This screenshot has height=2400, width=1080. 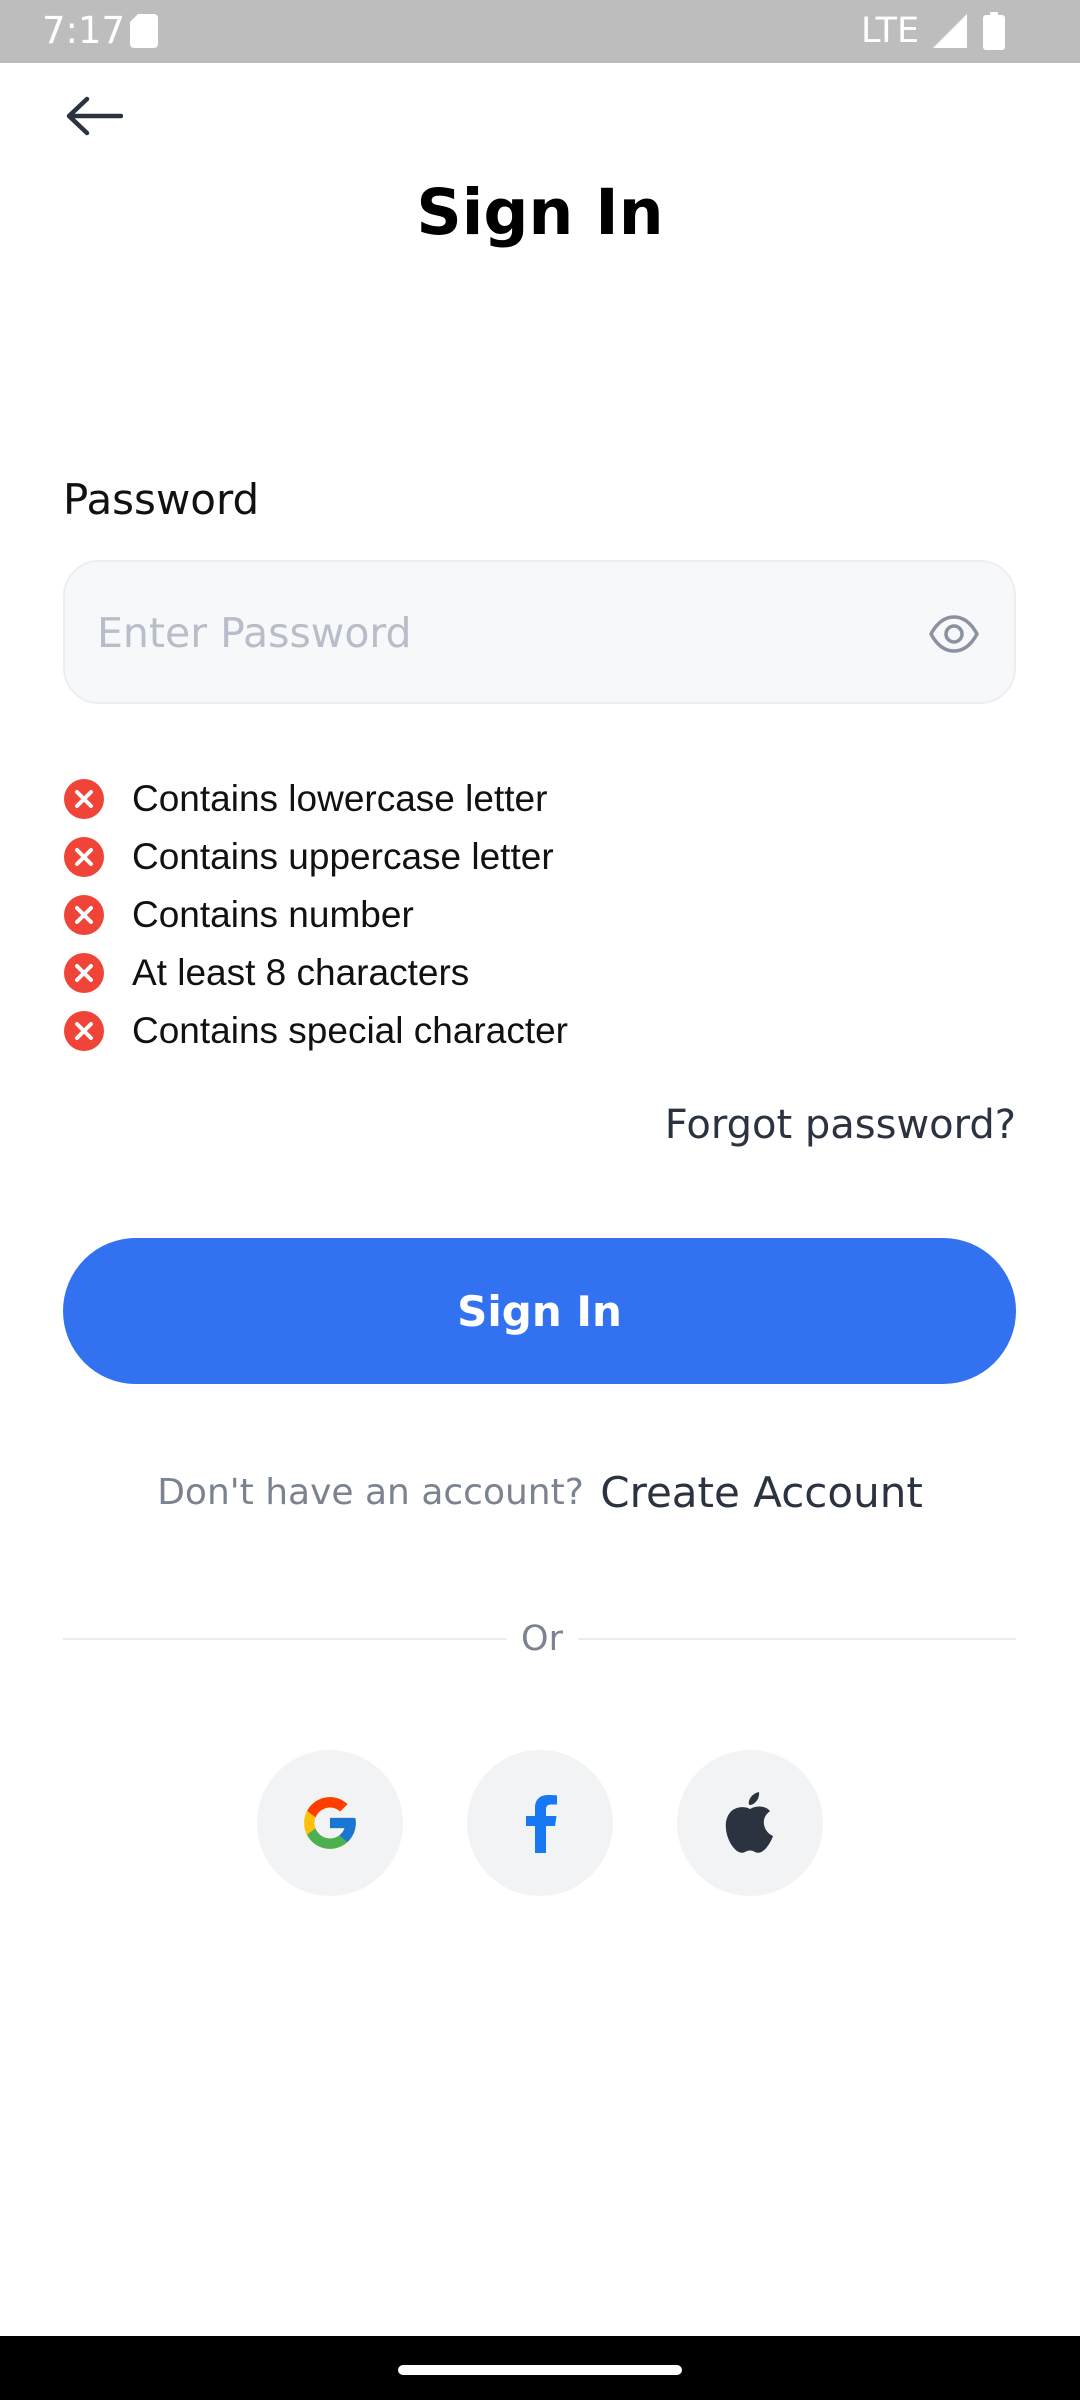 What do you see at coordinates (540, 212) in the screenshot?
I see `page-title: Sign In` at bounding box center [540, 212].